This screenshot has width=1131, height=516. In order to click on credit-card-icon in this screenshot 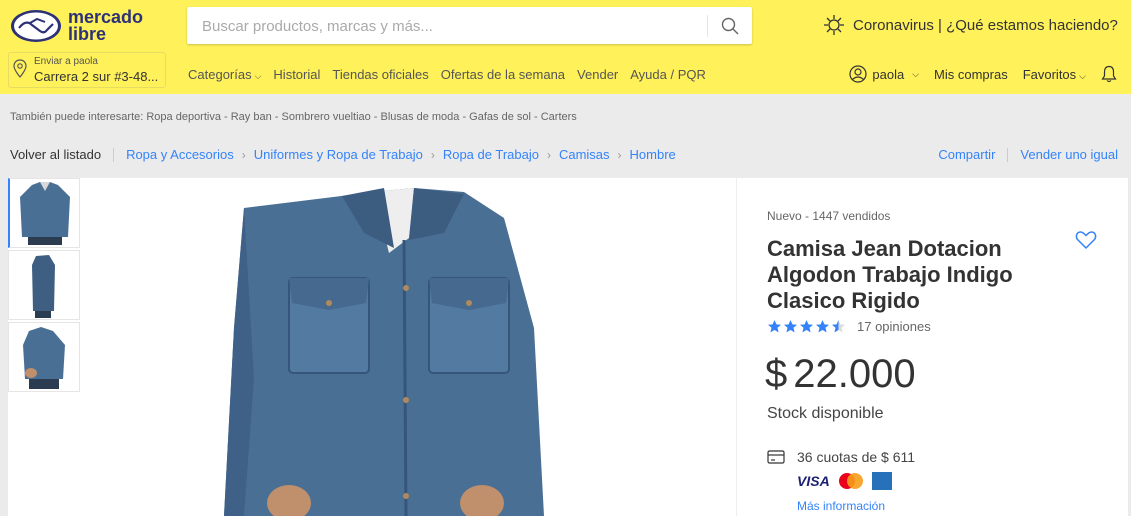, I will do `click(776, 457)`.